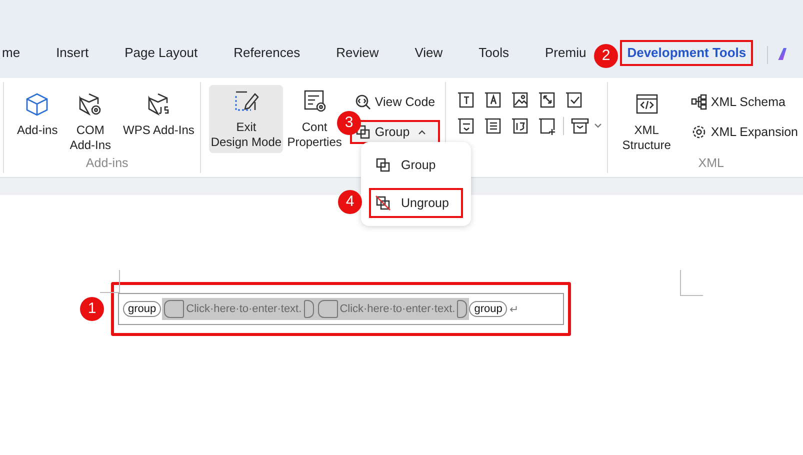 This screenshot has height=455, width=803. What do you see at coordinates (90, 122) in the screenshot?
I see `ribbon-button: COM Add-Ins` at bounding box center [90, 122].